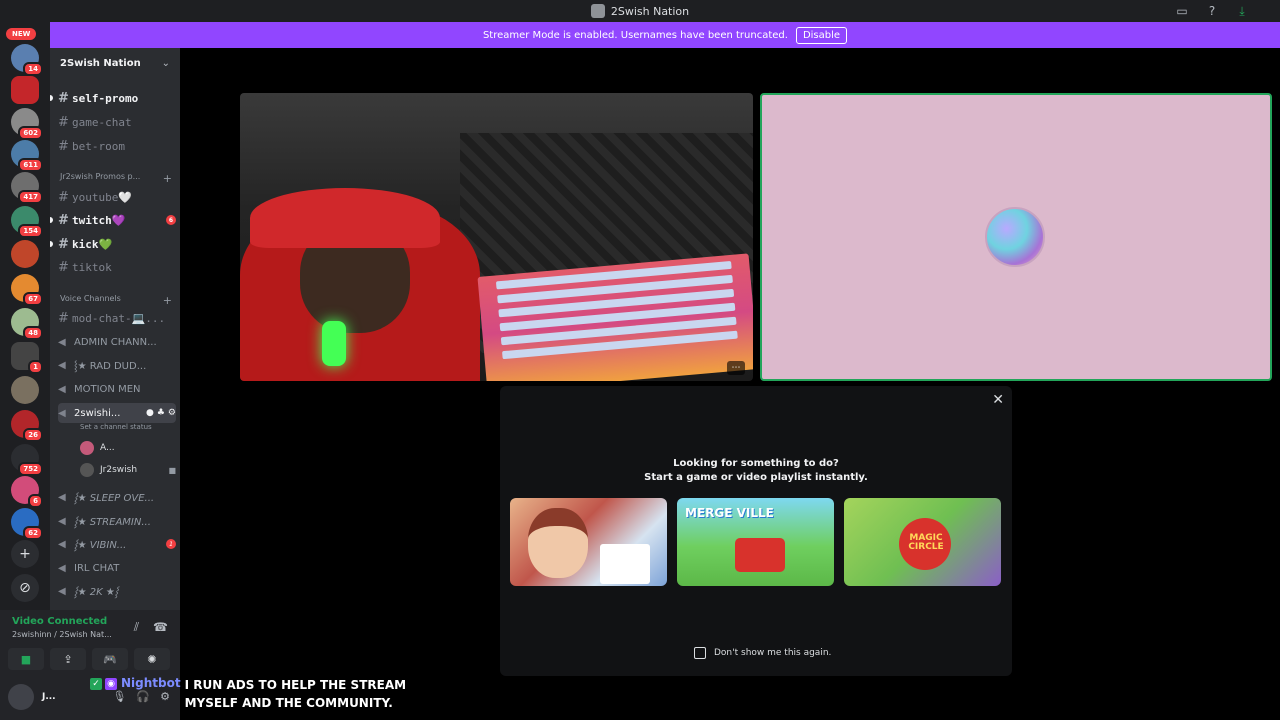 This screenshot has height=720, width=1280. I want to click on chat-icon: ●, so click(150, 413).